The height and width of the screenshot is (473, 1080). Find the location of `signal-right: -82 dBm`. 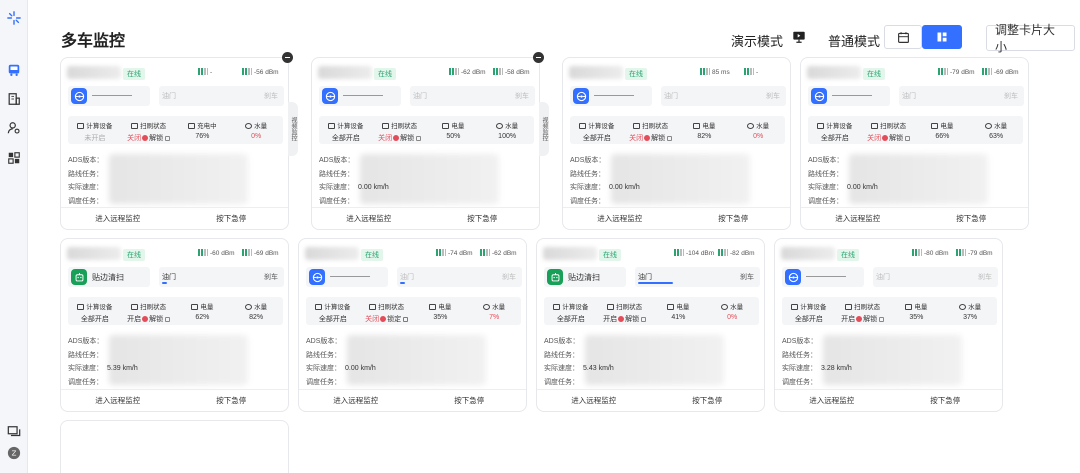

signal-right: -82 dBm is located at coordinates (736, 253).